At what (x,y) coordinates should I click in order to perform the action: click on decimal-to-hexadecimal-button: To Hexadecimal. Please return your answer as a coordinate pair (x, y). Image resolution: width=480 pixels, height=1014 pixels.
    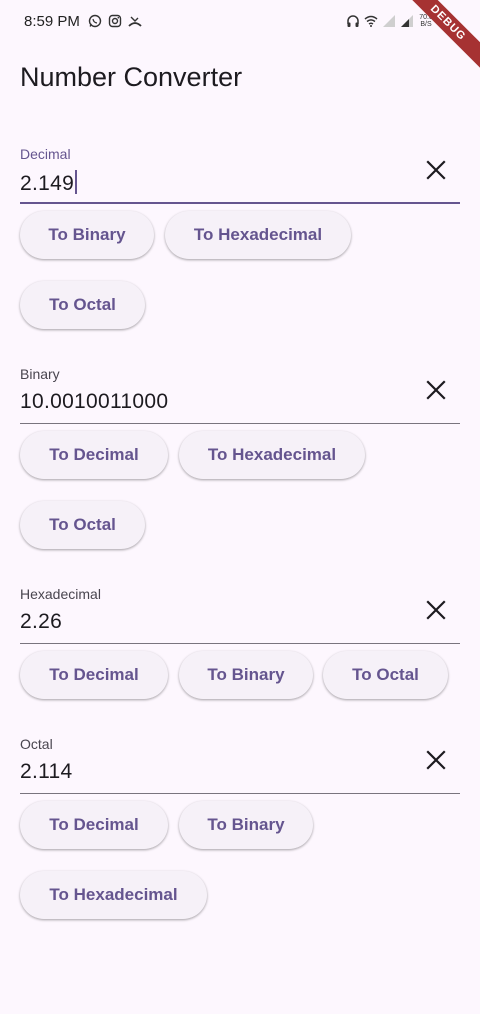
    Looking at the image, I should click on (258, 235).